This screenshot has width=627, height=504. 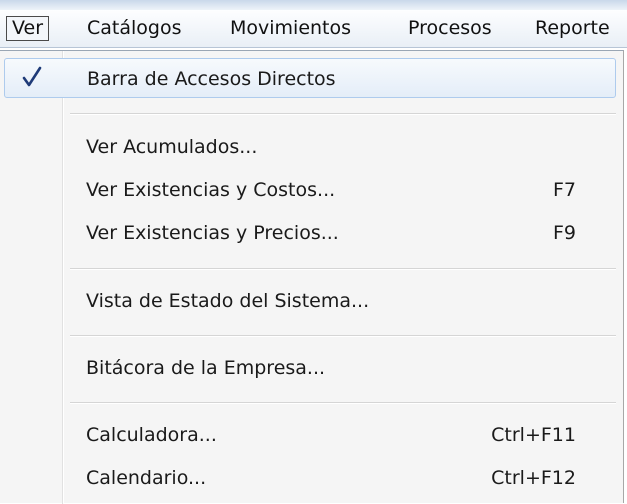 I want to click on menu-reportes: Reporte, so click(x=572, y=28).